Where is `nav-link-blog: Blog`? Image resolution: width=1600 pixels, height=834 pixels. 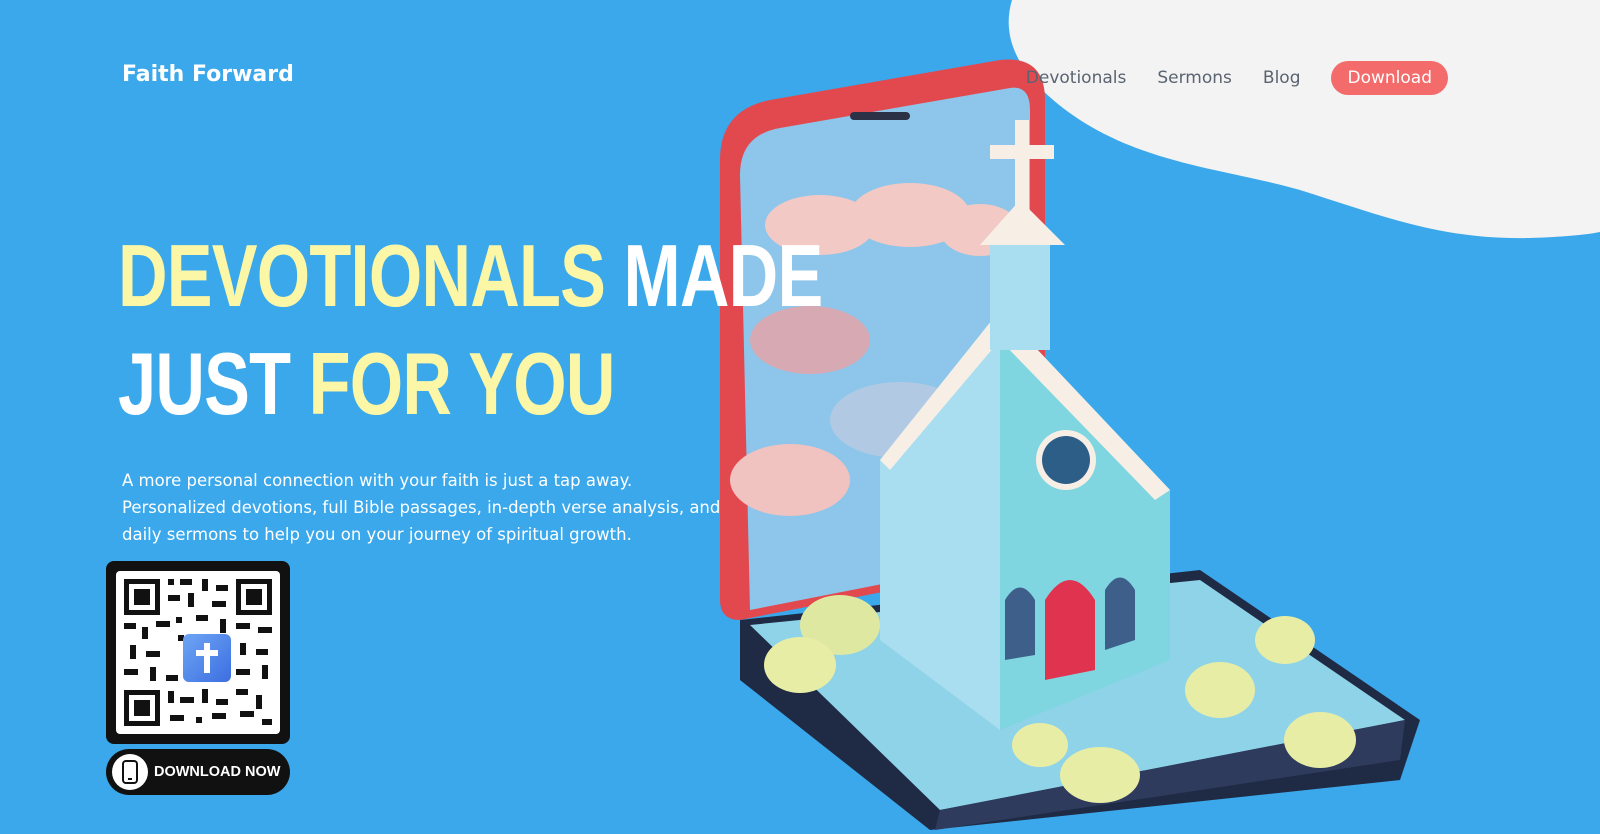 nav-link-blog: Blog is located at coordinates (1282, 78).